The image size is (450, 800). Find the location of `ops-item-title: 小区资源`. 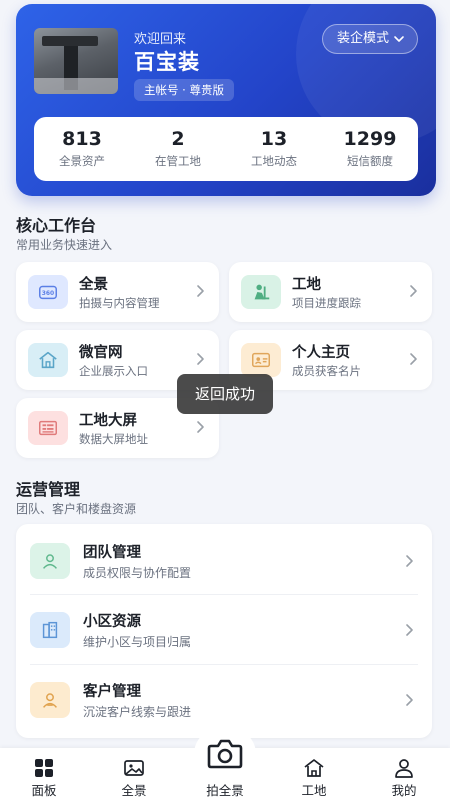

ops-item-title: 小区资源 is located at coordinates (112, 622).